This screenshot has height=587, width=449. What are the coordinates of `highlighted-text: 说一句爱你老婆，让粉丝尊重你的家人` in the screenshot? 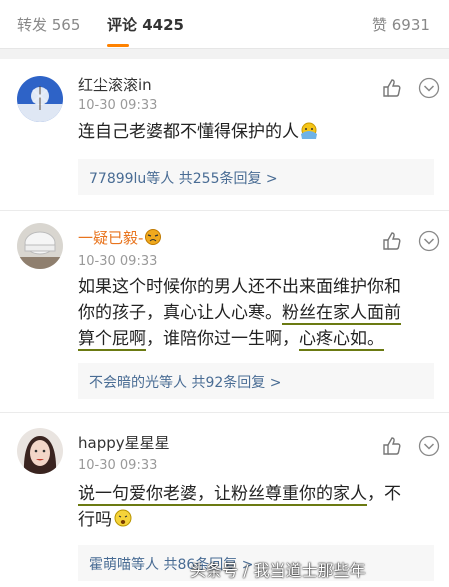 It's located at (222, 495).